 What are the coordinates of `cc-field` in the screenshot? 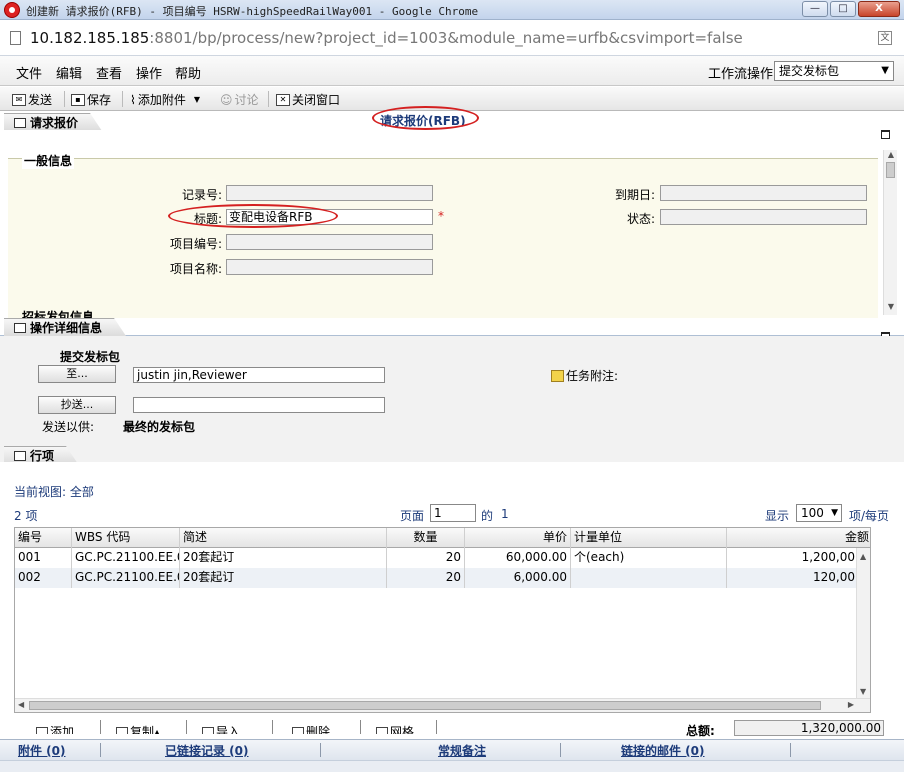 It's located at (259, 405).